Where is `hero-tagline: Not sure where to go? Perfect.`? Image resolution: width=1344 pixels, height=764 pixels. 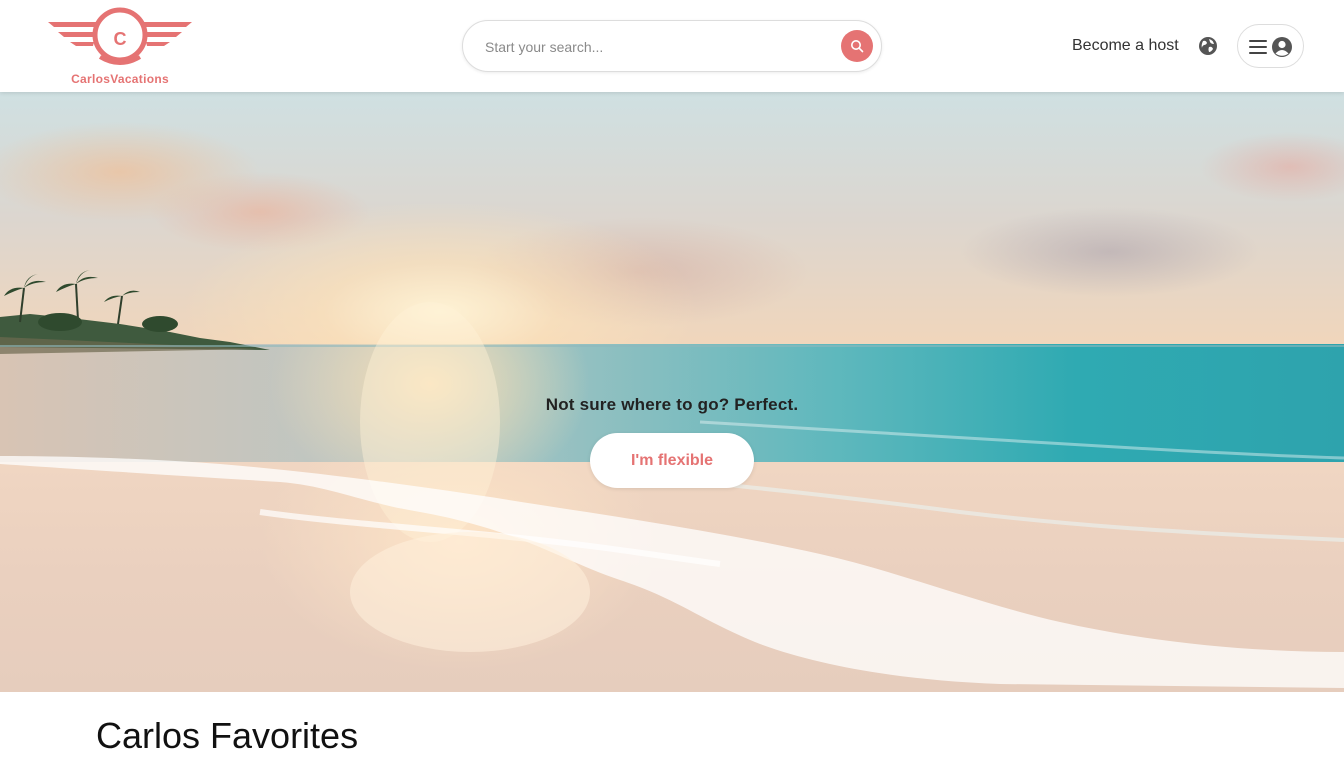 hero-tagline: Not sure where to go? Perfect. is located at coordinates (672, 404).